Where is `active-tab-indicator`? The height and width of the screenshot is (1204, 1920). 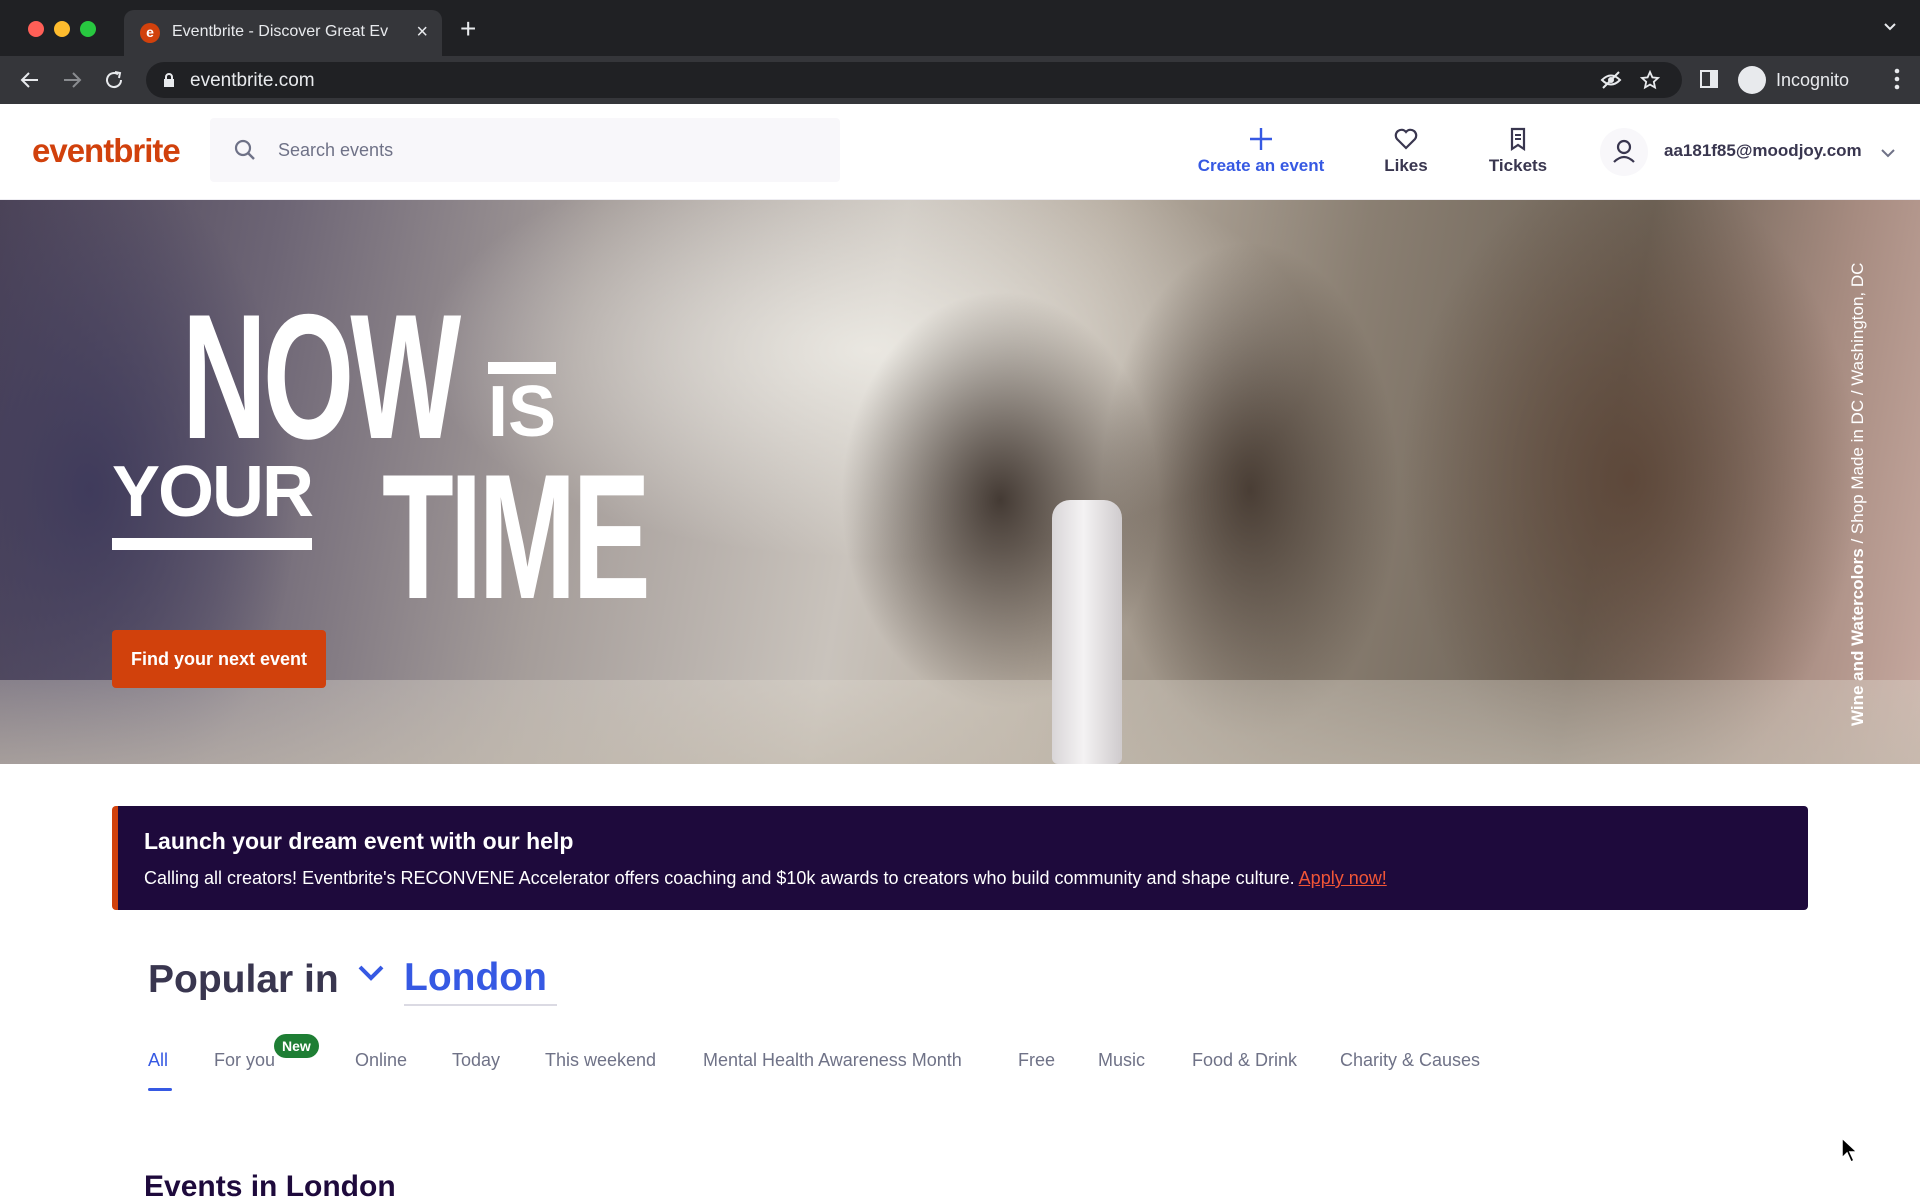
active-tab-indicator is located at coordinates (160, 1089).